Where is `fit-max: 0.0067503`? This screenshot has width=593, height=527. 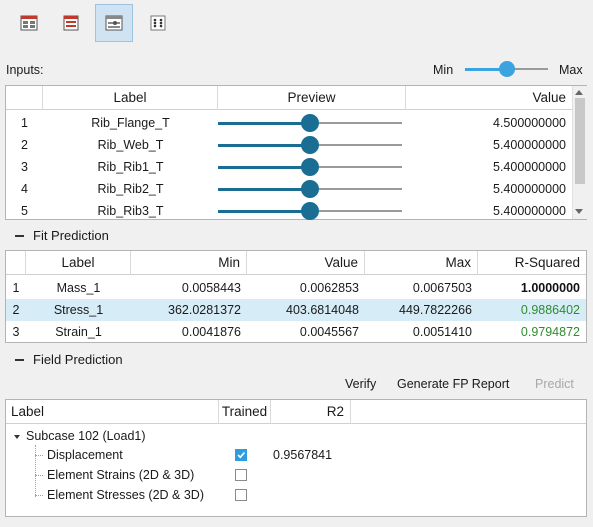
fit-max: 0.0067503 is located at coordinates (442, 288).